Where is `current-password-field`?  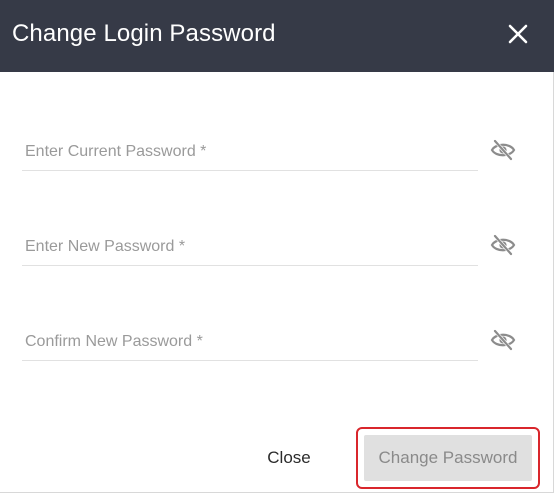 current-password-field is located at coordinates (250, 152).